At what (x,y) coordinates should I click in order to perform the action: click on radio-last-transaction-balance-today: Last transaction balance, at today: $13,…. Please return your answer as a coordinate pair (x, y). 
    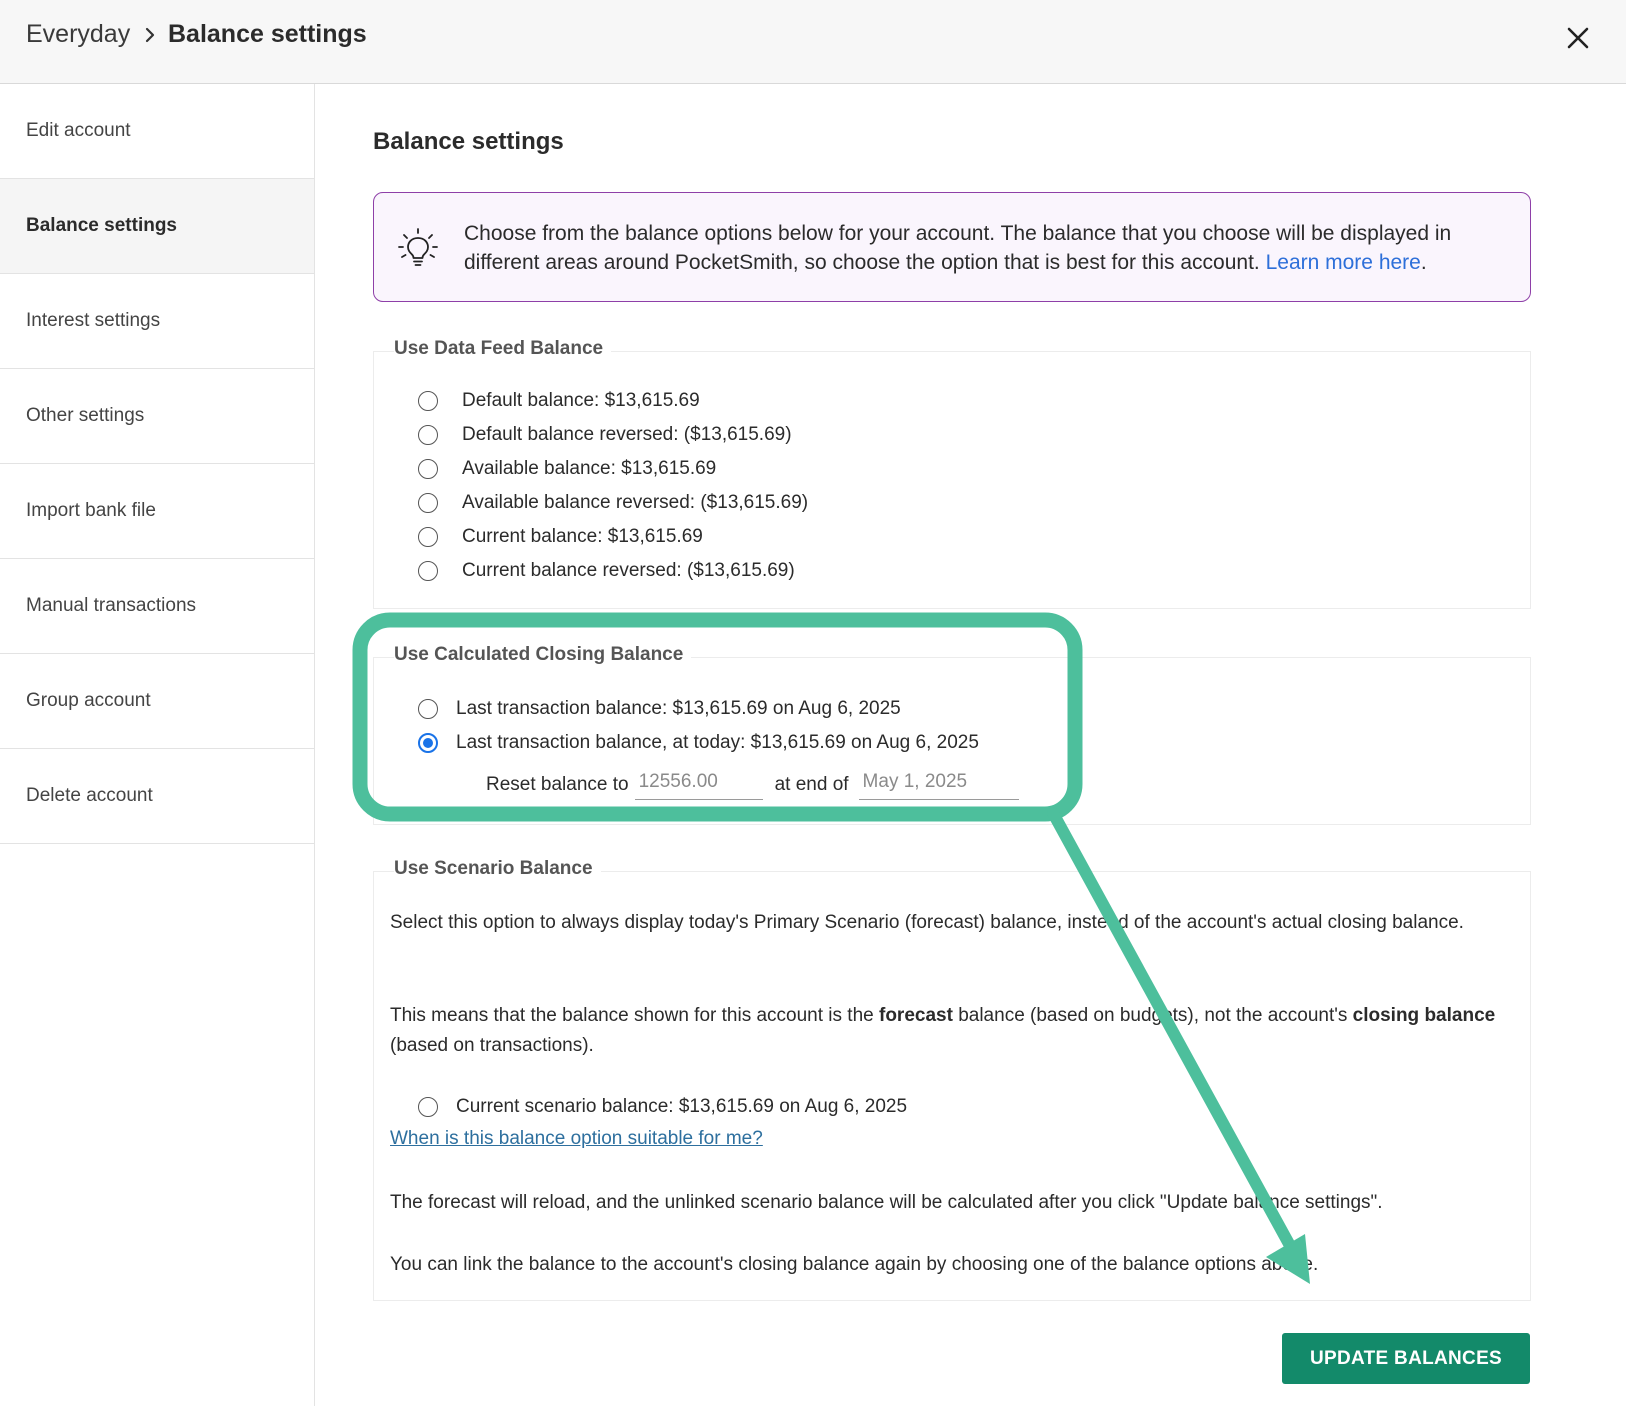
    Looking at the image, I should click on (698, 743).